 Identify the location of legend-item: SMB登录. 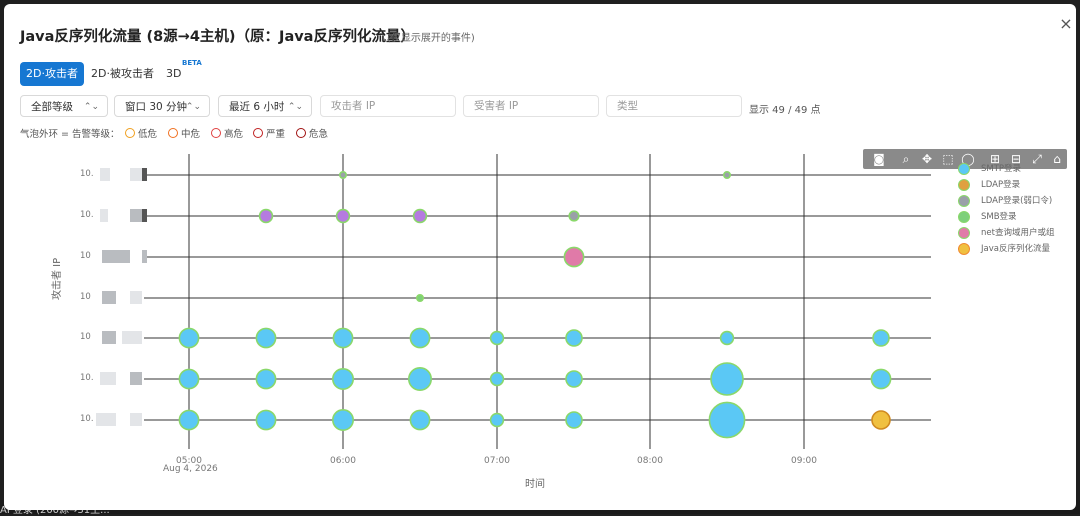
(999, 216).